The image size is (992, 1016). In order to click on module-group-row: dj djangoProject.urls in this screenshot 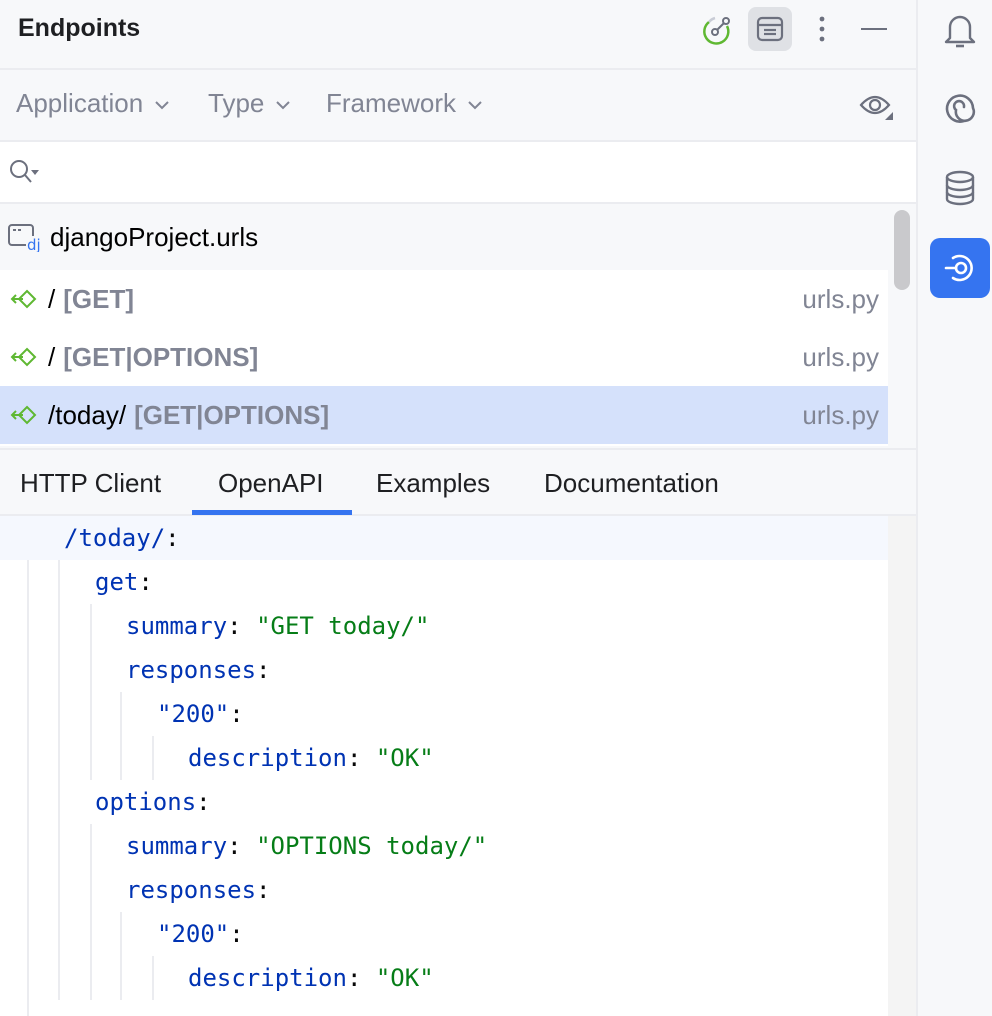, I will do `click(444, 237)`.